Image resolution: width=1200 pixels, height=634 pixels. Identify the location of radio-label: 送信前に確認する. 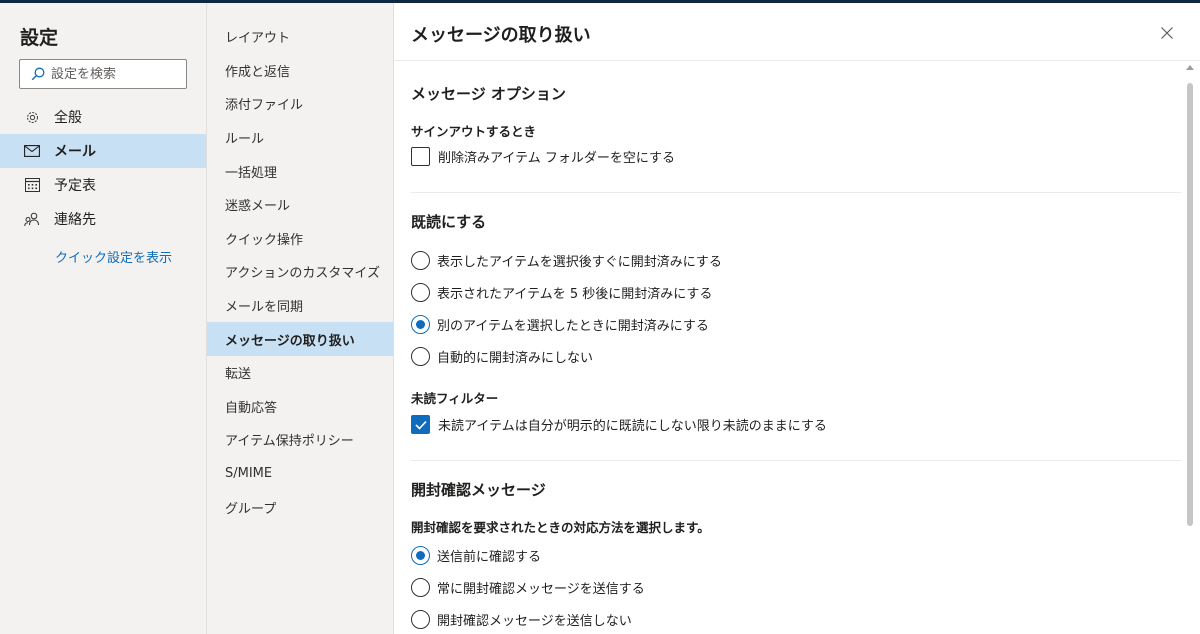
(489, 557).